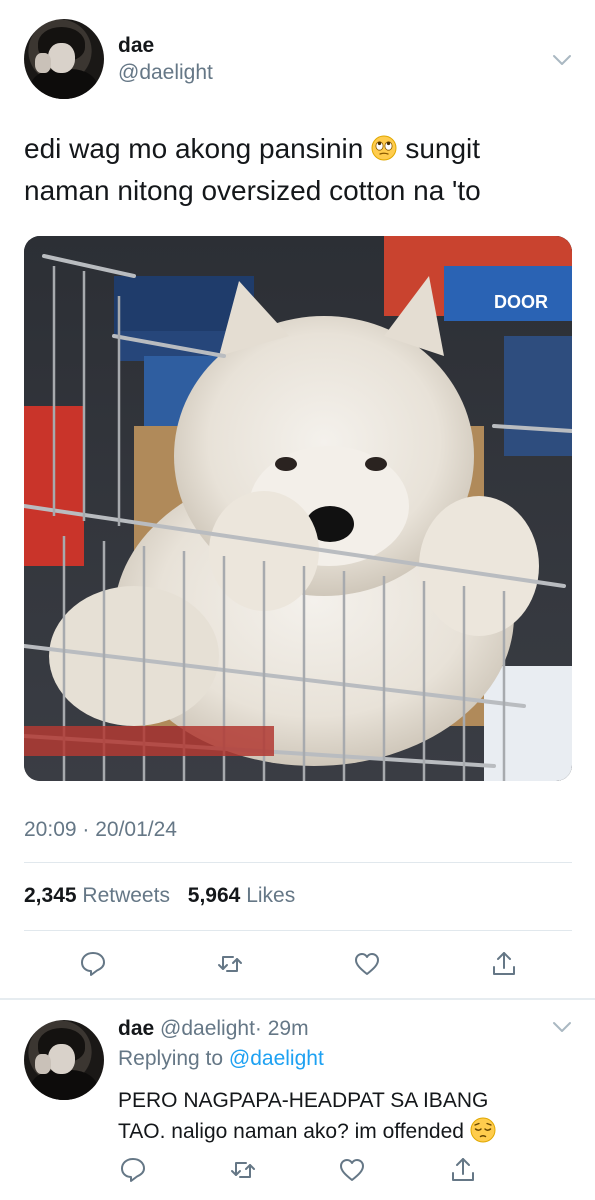 The width and height of the screenshot is (595, 1200). I want to click on likes-label: Likes, so click(270, 895).